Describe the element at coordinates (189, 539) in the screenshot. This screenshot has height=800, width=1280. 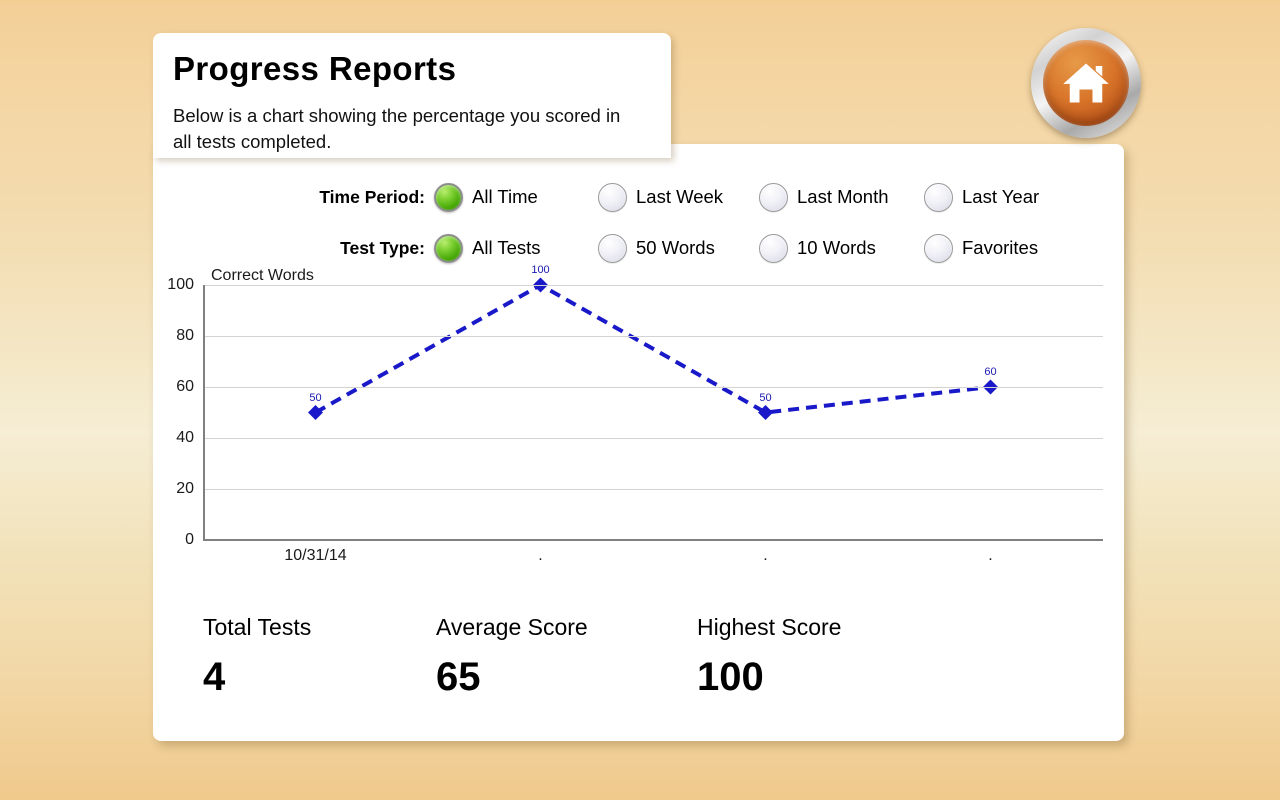
I see `chart-y-tick-label: 0` at that location.